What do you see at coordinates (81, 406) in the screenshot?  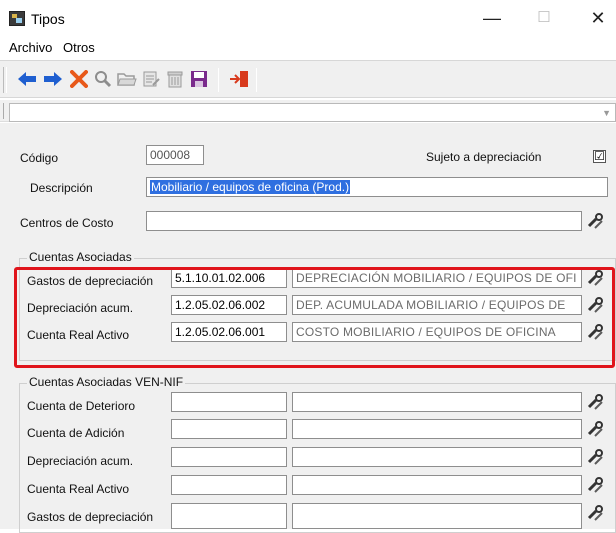 I see `cuenta-deterioro-label: Cuenta de Deterioro` at bounding box center [81, 406].